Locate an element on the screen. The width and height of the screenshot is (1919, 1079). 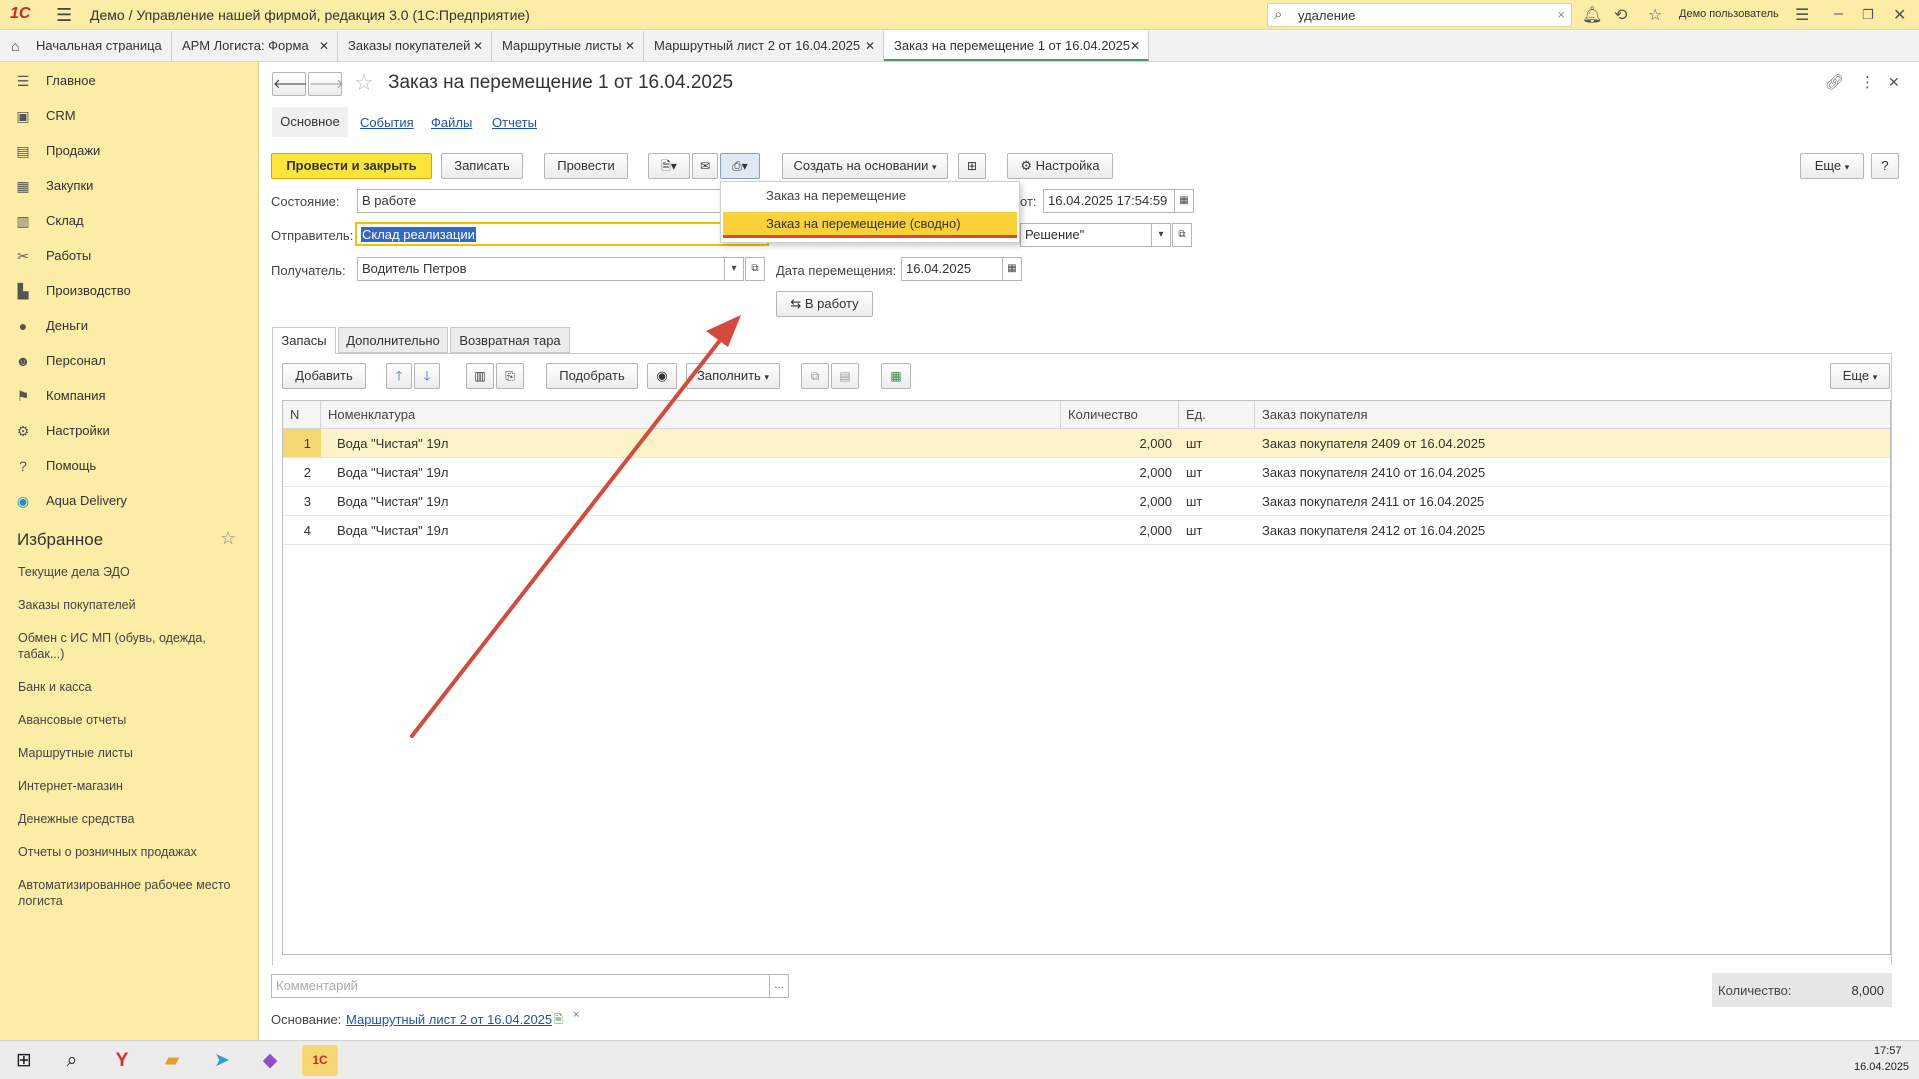
viber-icon: ◆ is located at coordinates (270, 1060).